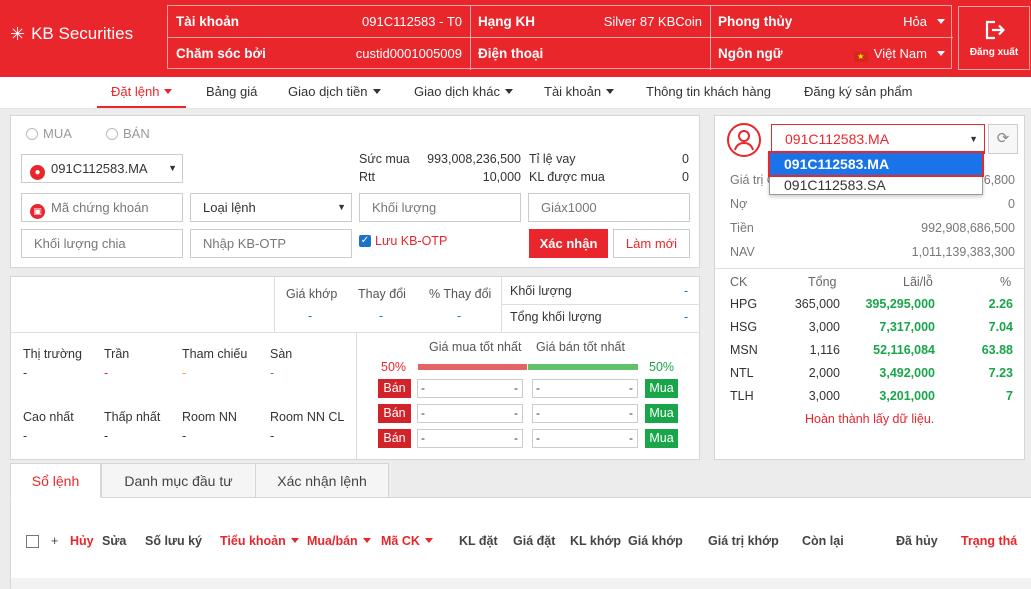 This screenshot has height=589, width=1031. What do you see at coordinates (365, 241) in the screenshot?
I see `checkbox-checked-icon: ✓` at bounding box center [365, 241].